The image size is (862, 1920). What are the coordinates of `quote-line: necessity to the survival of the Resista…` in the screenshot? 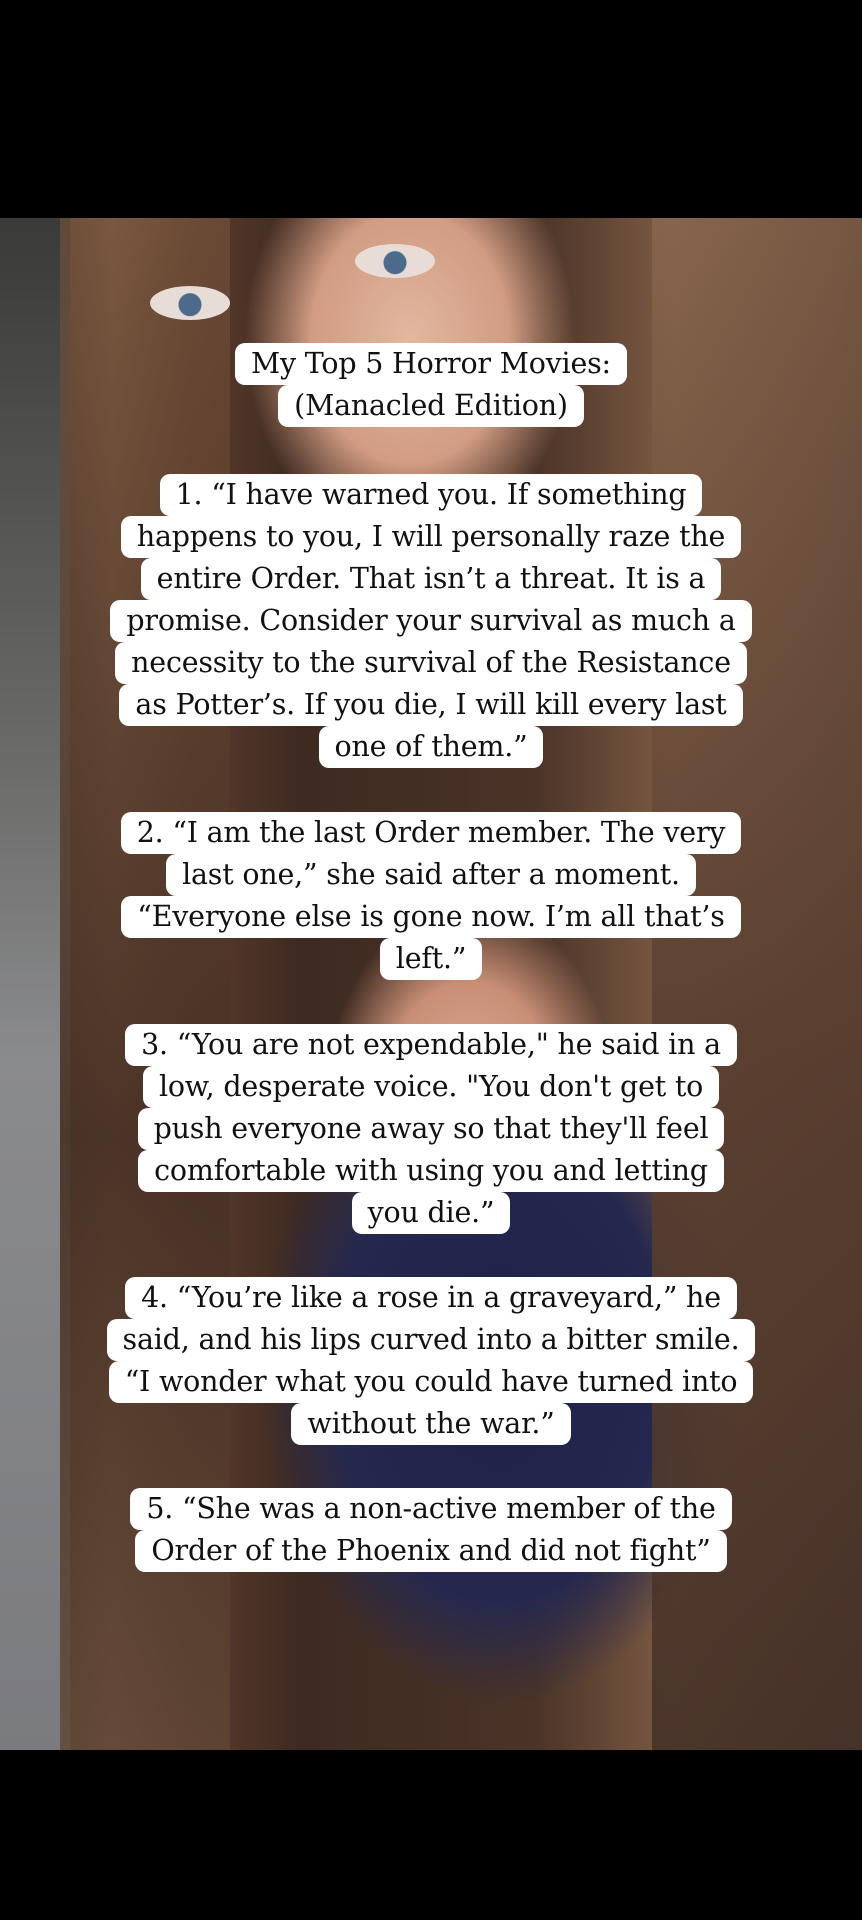 It's located at (431, 663).